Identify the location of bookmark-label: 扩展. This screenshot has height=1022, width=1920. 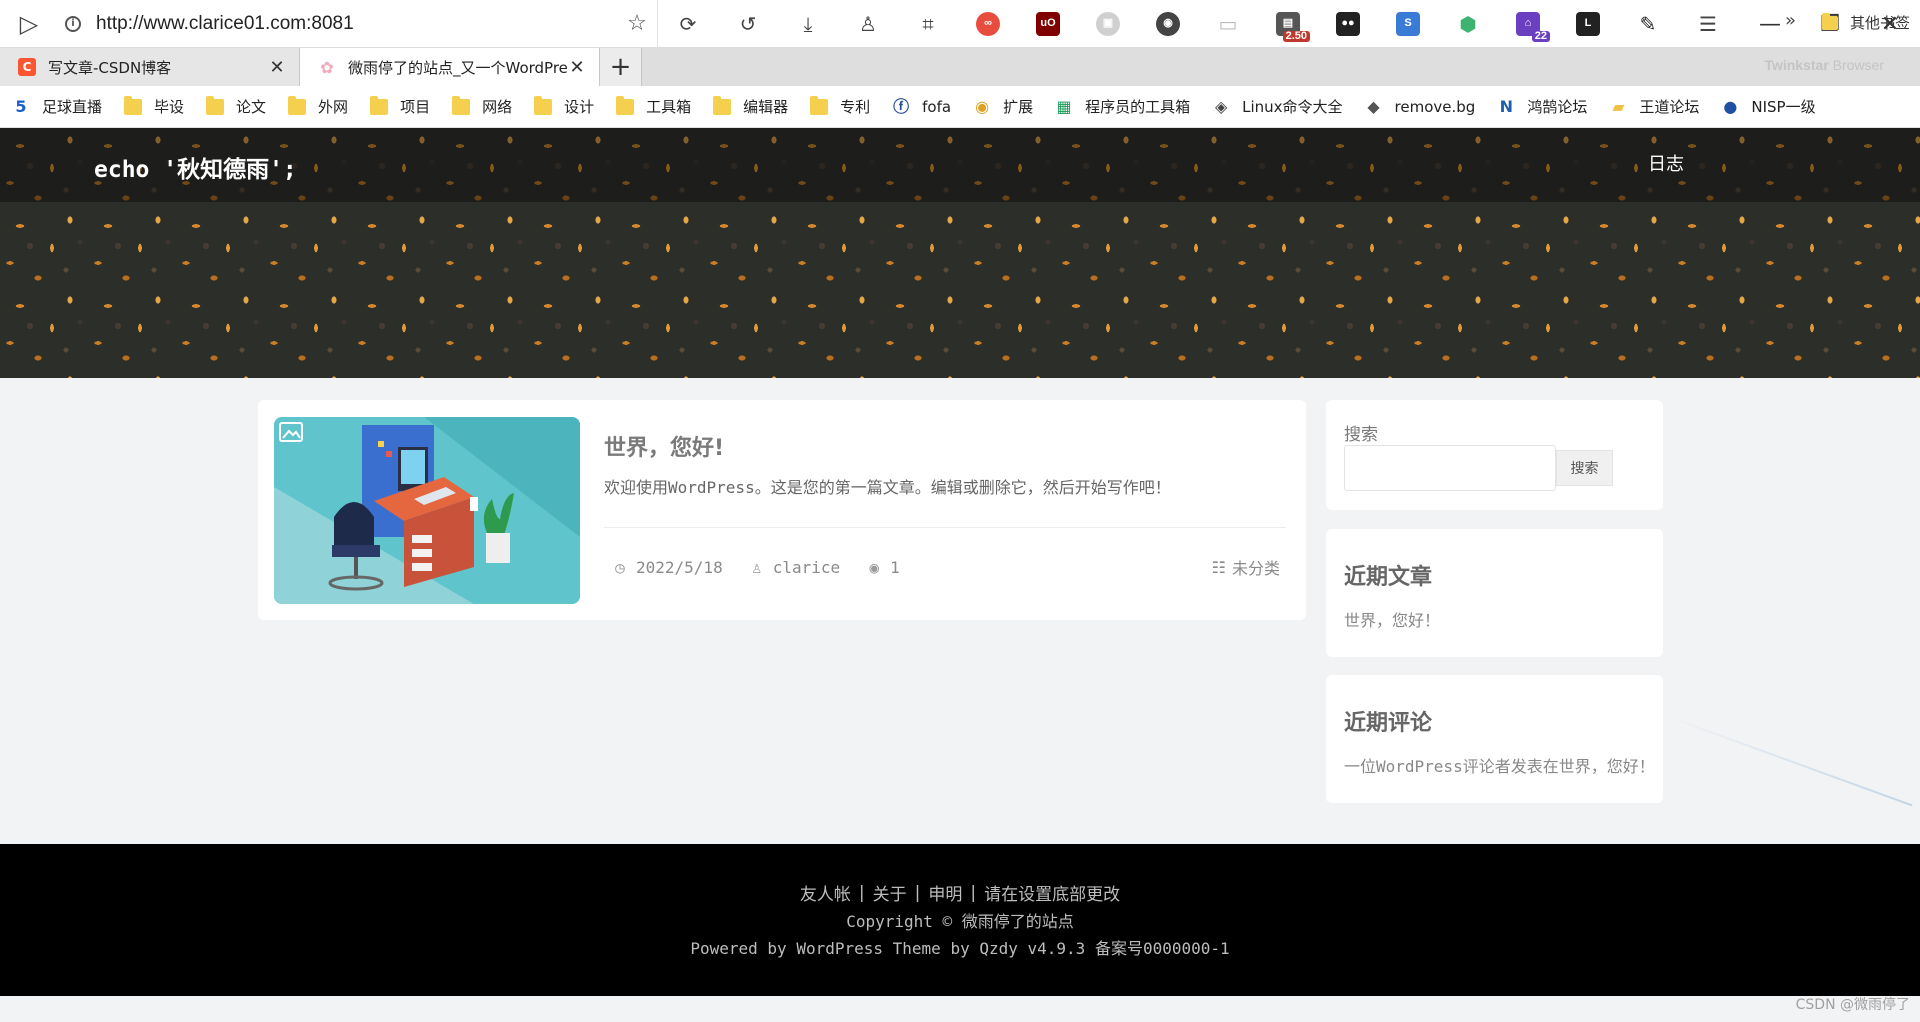
(1018, 107).